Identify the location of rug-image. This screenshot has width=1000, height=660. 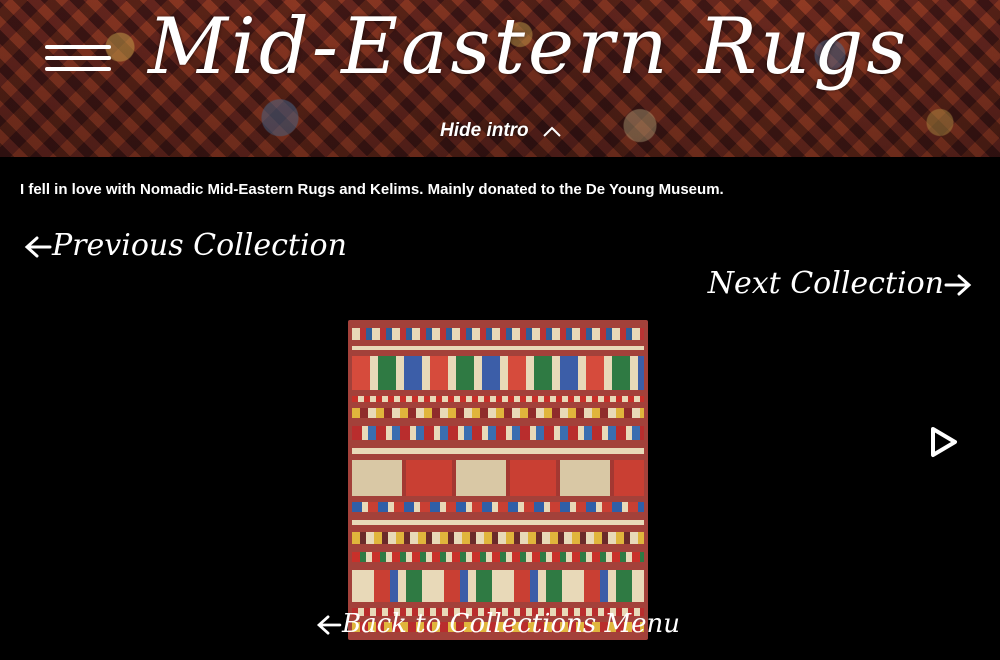
(498, 480).